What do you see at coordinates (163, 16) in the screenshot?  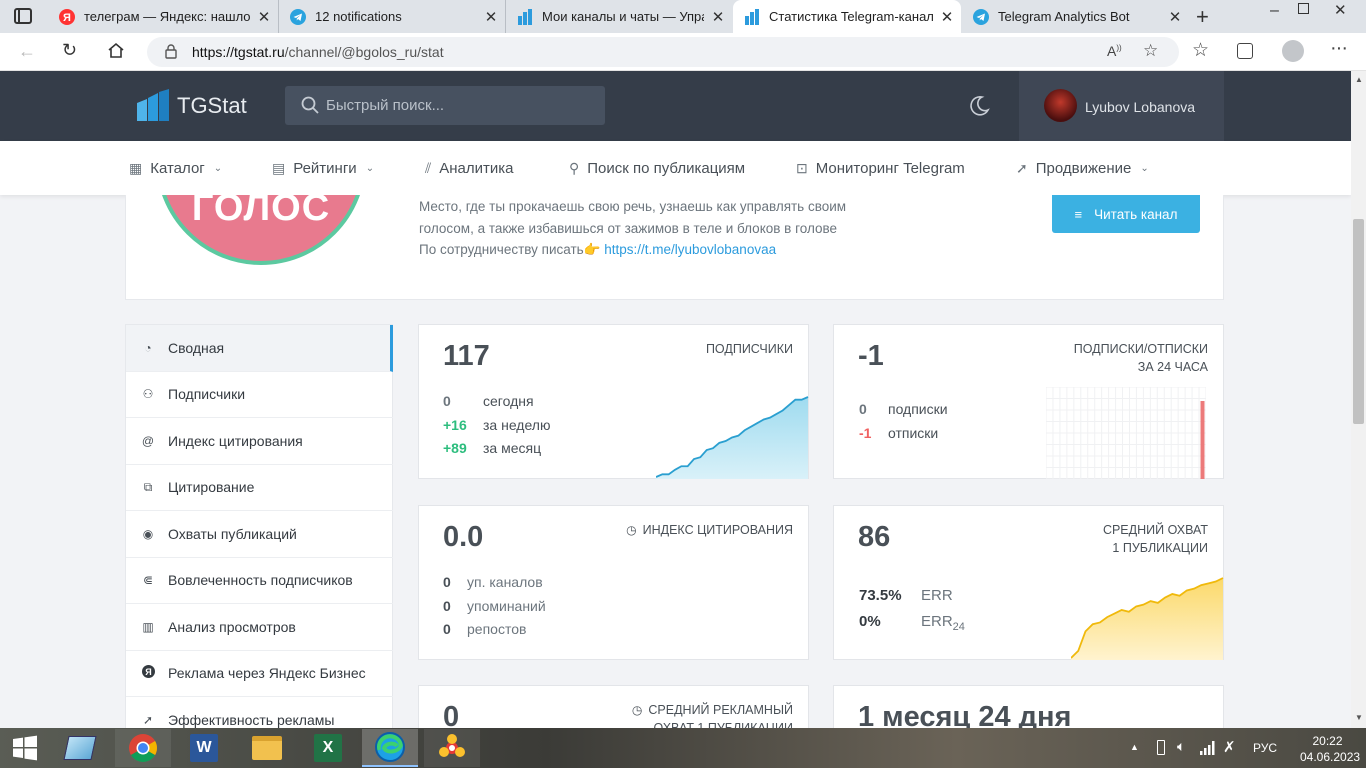 I see `tab-yandex: Я телеграм — Яндекс: нашлось ✕` at bounding box center [163, 16].